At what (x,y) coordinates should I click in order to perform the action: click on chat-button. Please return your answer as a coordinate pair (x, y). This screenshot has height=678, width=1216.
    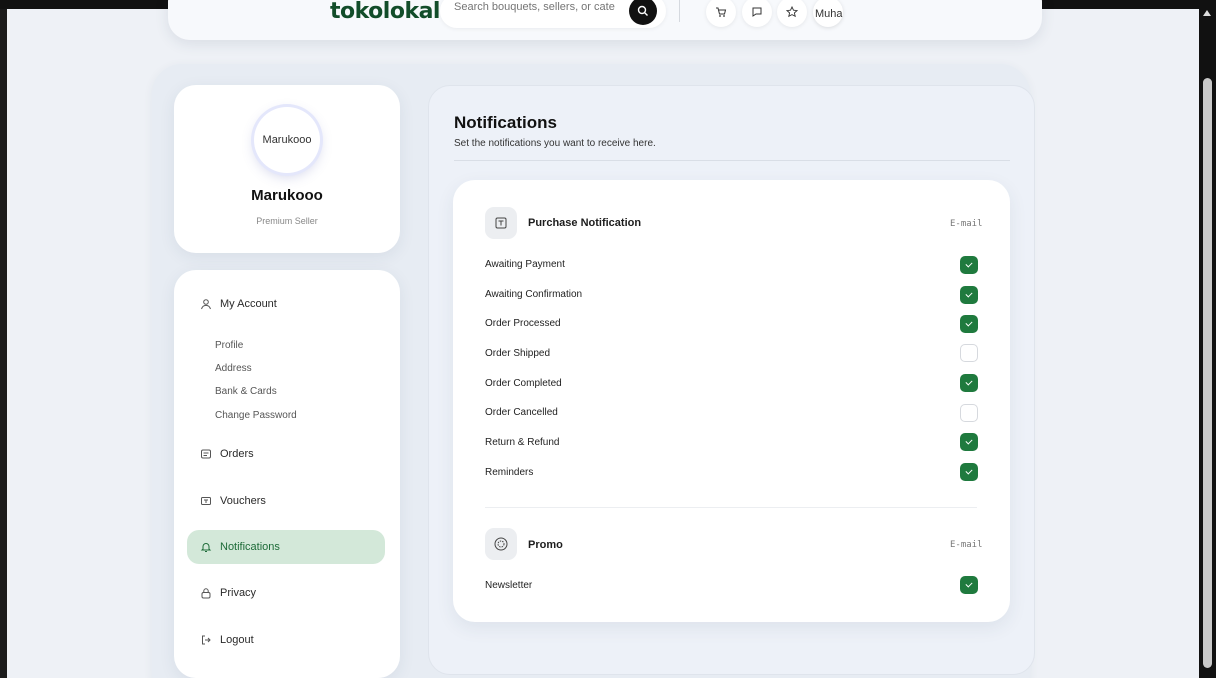
    Looking at the image, I should click on (757, 13).